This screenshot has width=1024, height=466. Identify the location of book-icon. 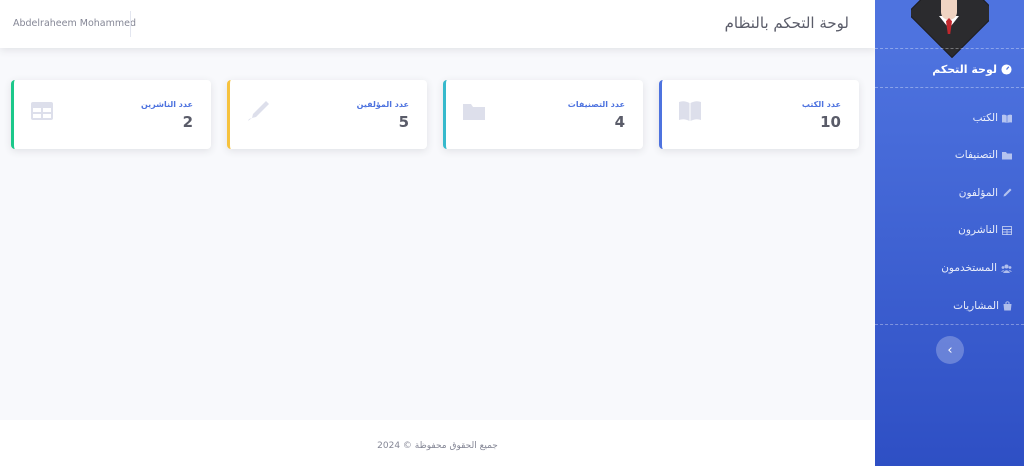
(1007, 118).